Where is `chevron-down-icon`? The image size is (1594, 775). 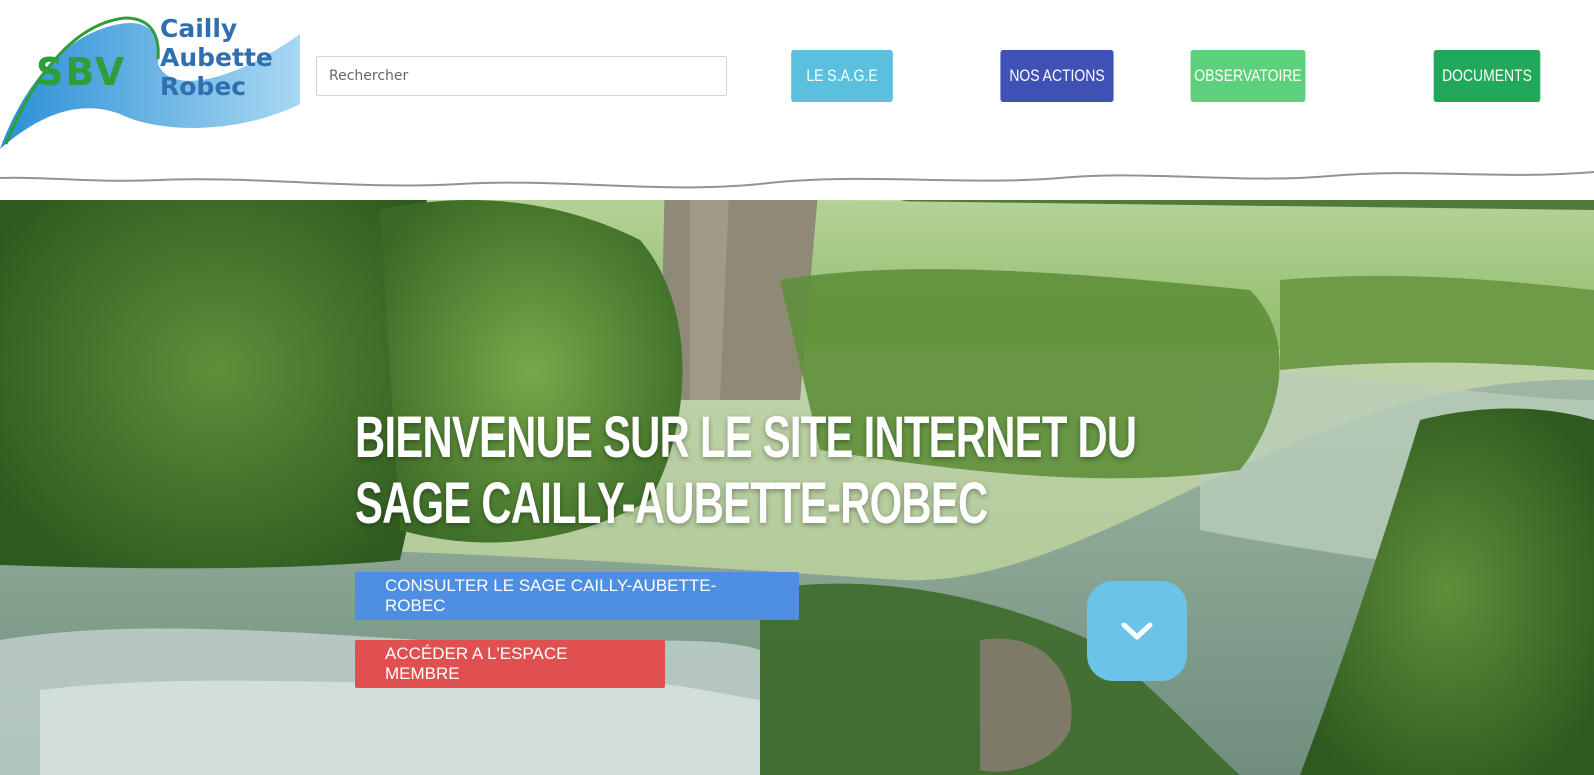
chevron-down-icon is located at coordinates (1137, 631).